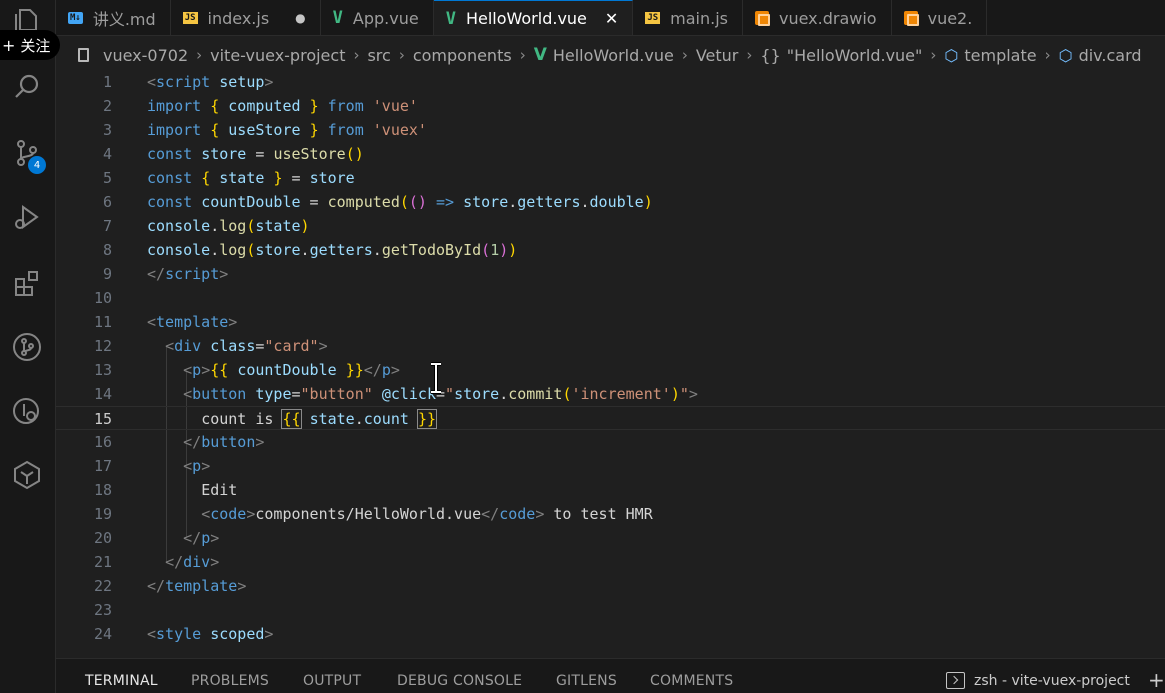 This screenshot has width=1165, height=693. What do you see at coordinates (610, 490) in the screenshot?
I see `code-line: 18 Edit` at bounding box center [610, 490].